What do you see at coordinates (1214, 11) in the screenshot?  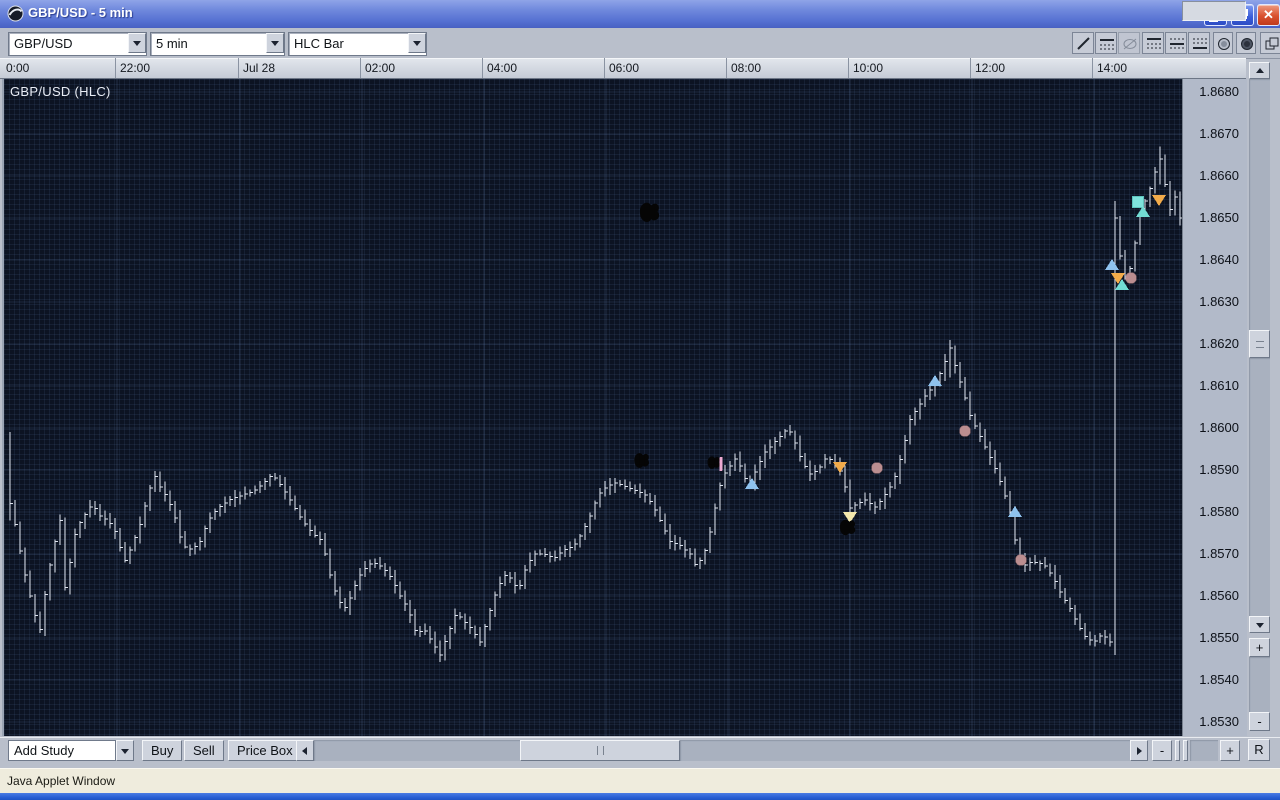 I see `axis-corner-cell` at bounding box center [1214, 11].